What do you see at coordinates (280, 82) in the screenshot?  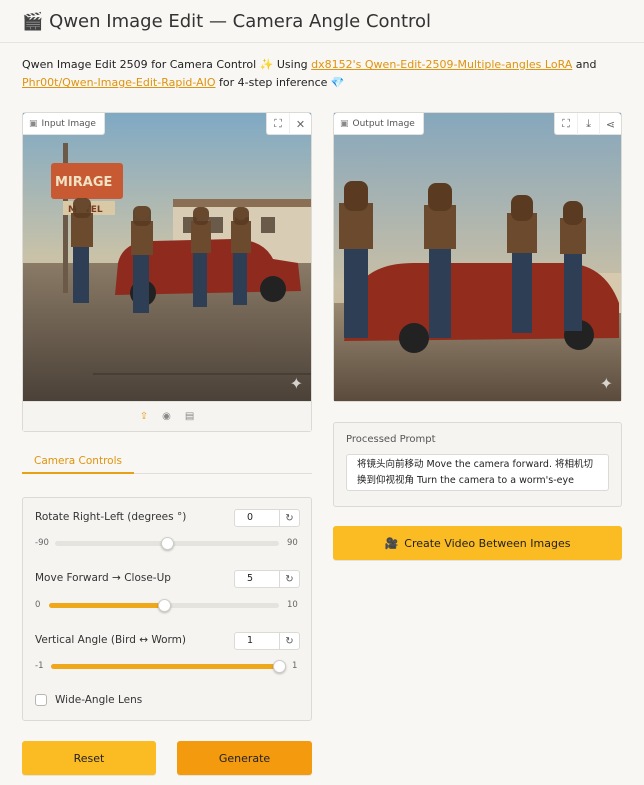 I see `description-suffix: for 4-step inference 💎` at bounding box center [280, 82].